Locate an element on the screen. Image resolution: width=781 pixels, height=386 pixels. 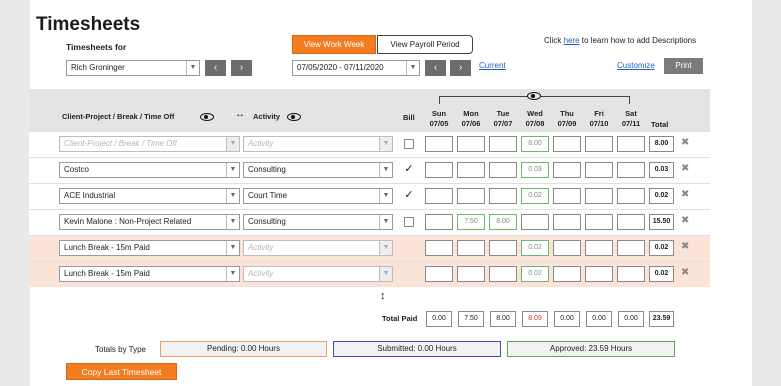
day-name: Tue is located at coordinates (503, 113).